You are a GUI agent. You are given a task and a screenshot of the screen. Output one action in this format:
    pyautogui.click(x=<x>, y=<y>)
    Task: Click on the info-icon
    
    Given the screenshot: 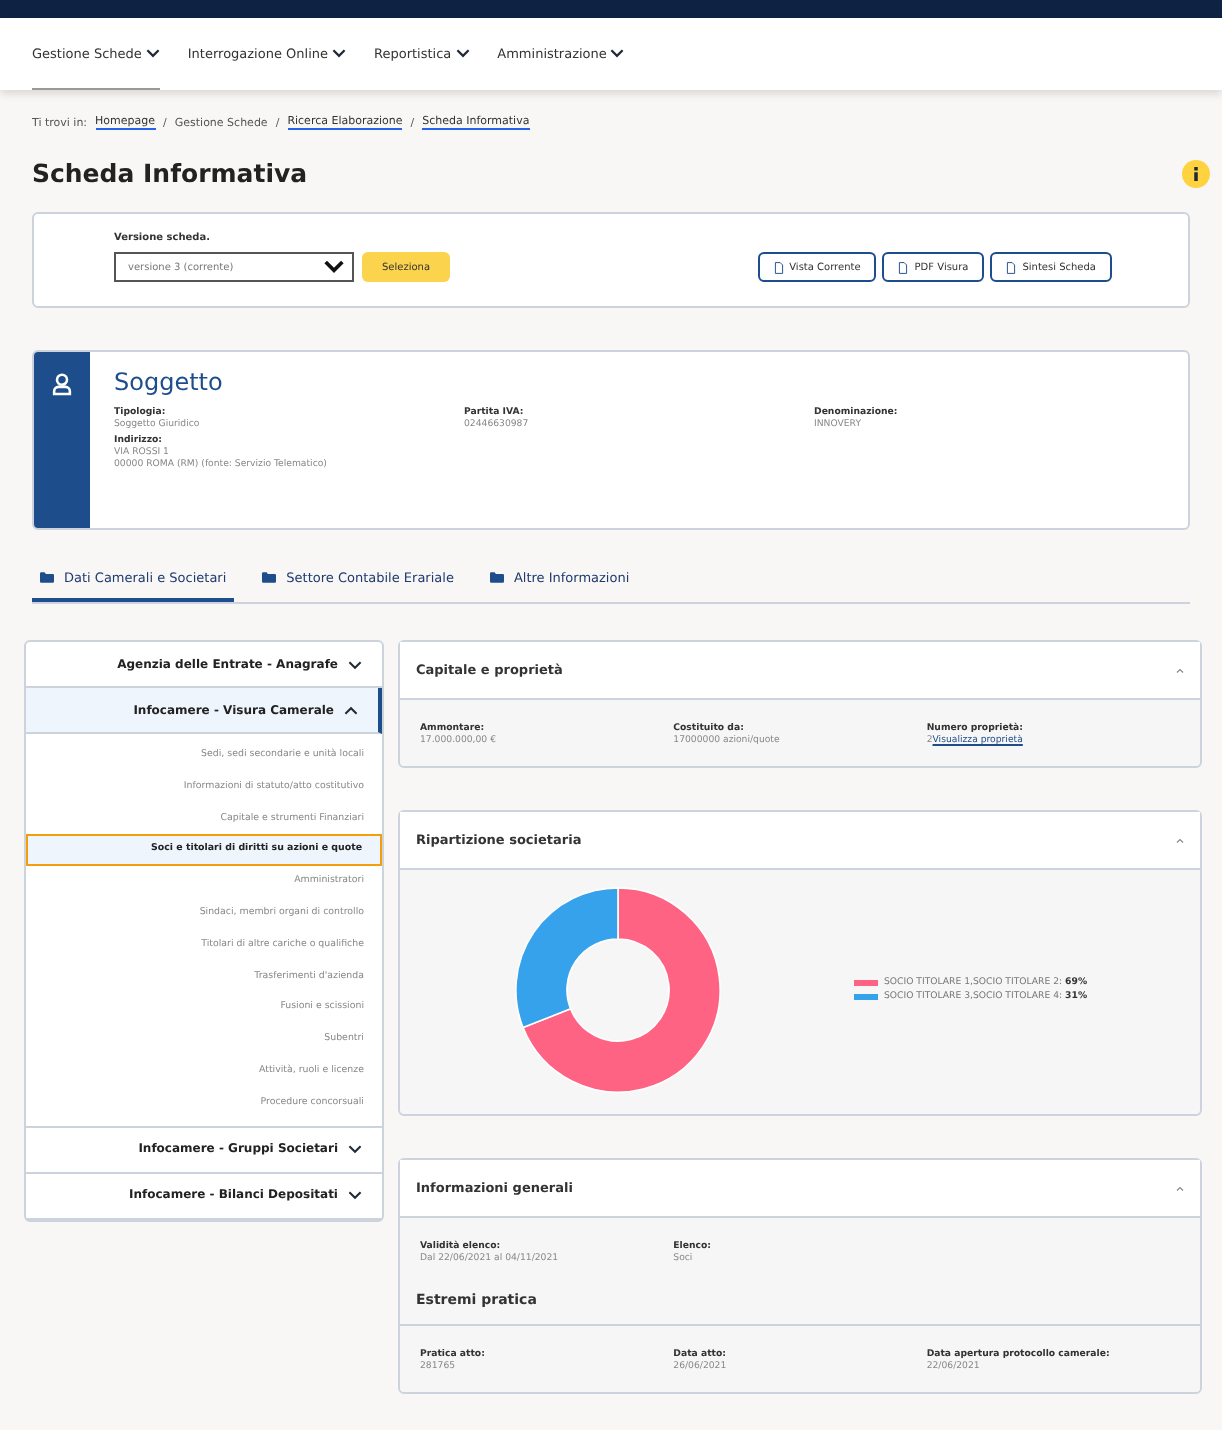 What is the action you would take?
    pyautogui.click(x=1196, y=173)
    